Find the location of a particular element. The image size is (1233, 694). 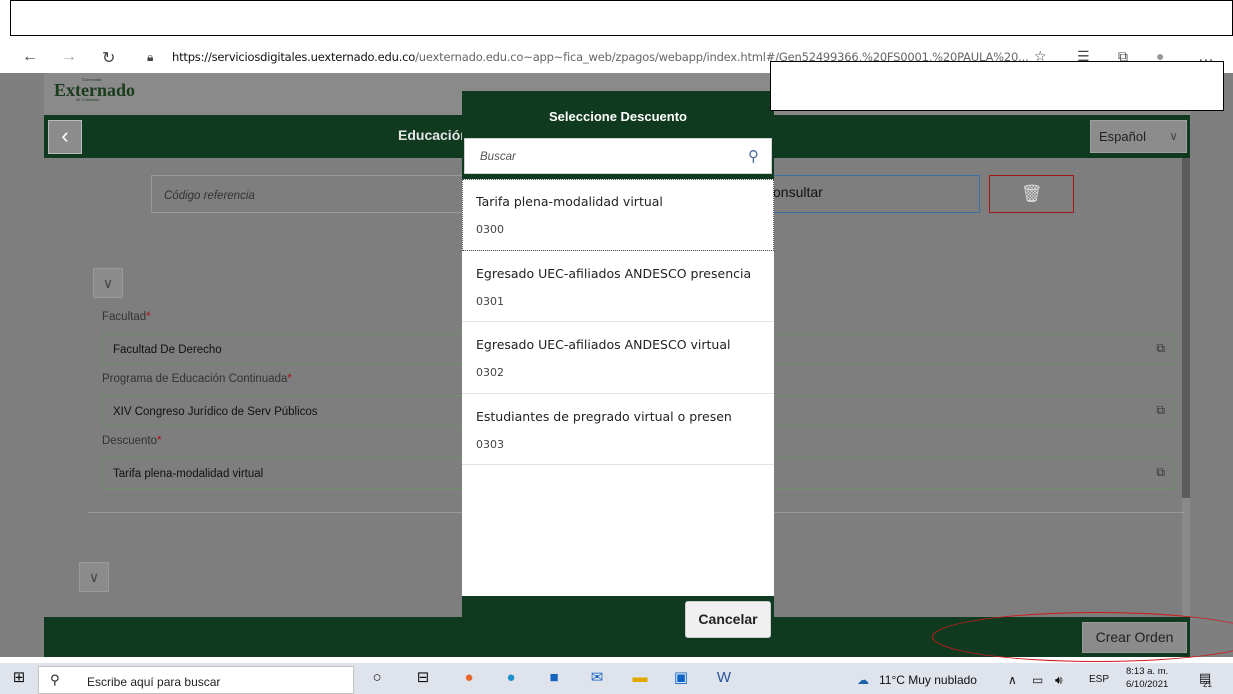

weather-cloud-icon: ☁ is located at coordinates (863, 680).